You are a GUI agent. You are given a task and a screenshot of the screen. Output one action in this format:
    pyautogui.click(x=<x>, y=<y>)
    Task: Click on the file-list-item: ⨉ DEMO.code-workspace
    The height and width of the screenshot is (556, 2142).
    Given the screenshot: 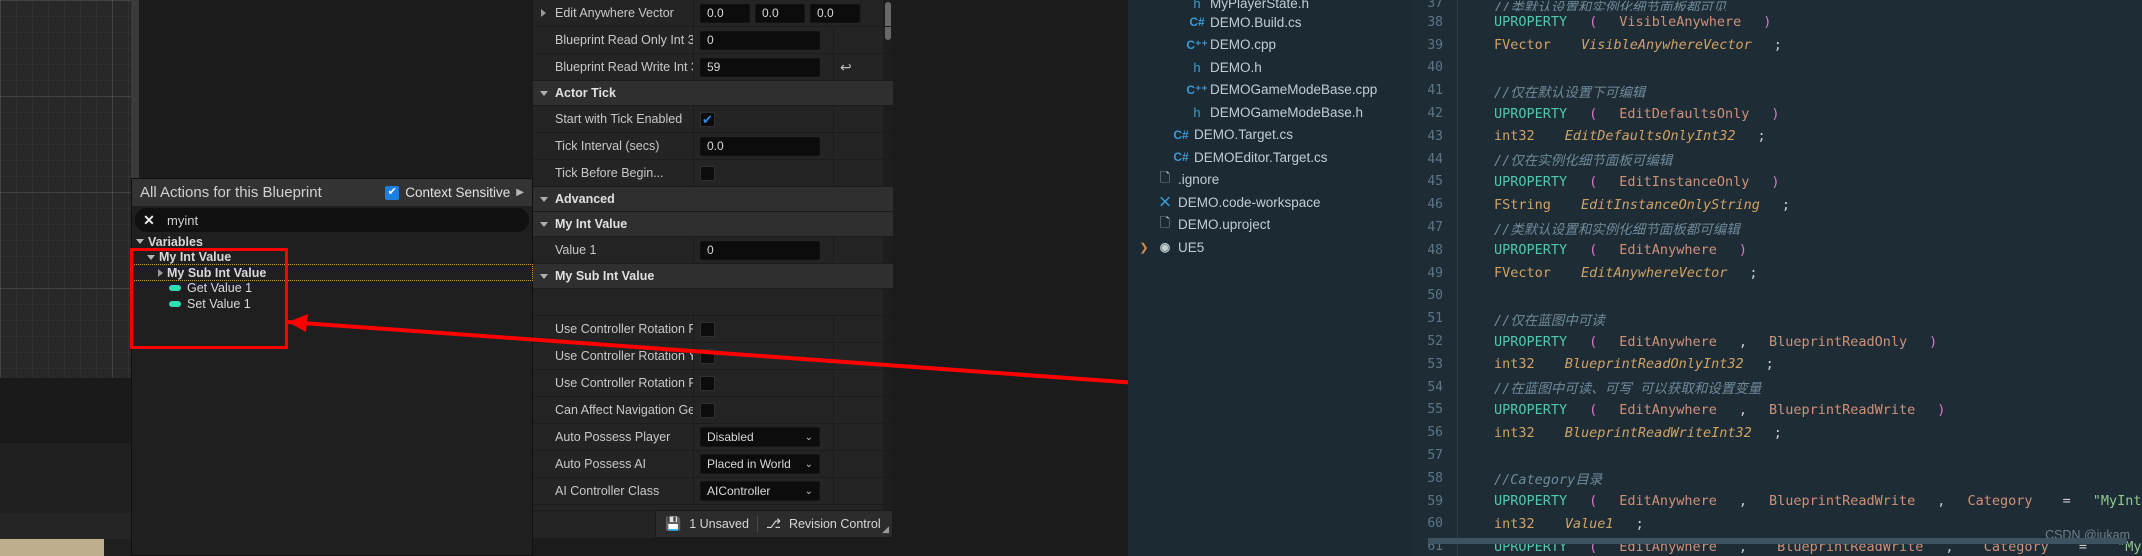 What is the action you would take?
    pyautogui.click(x=1270, y=202)
    